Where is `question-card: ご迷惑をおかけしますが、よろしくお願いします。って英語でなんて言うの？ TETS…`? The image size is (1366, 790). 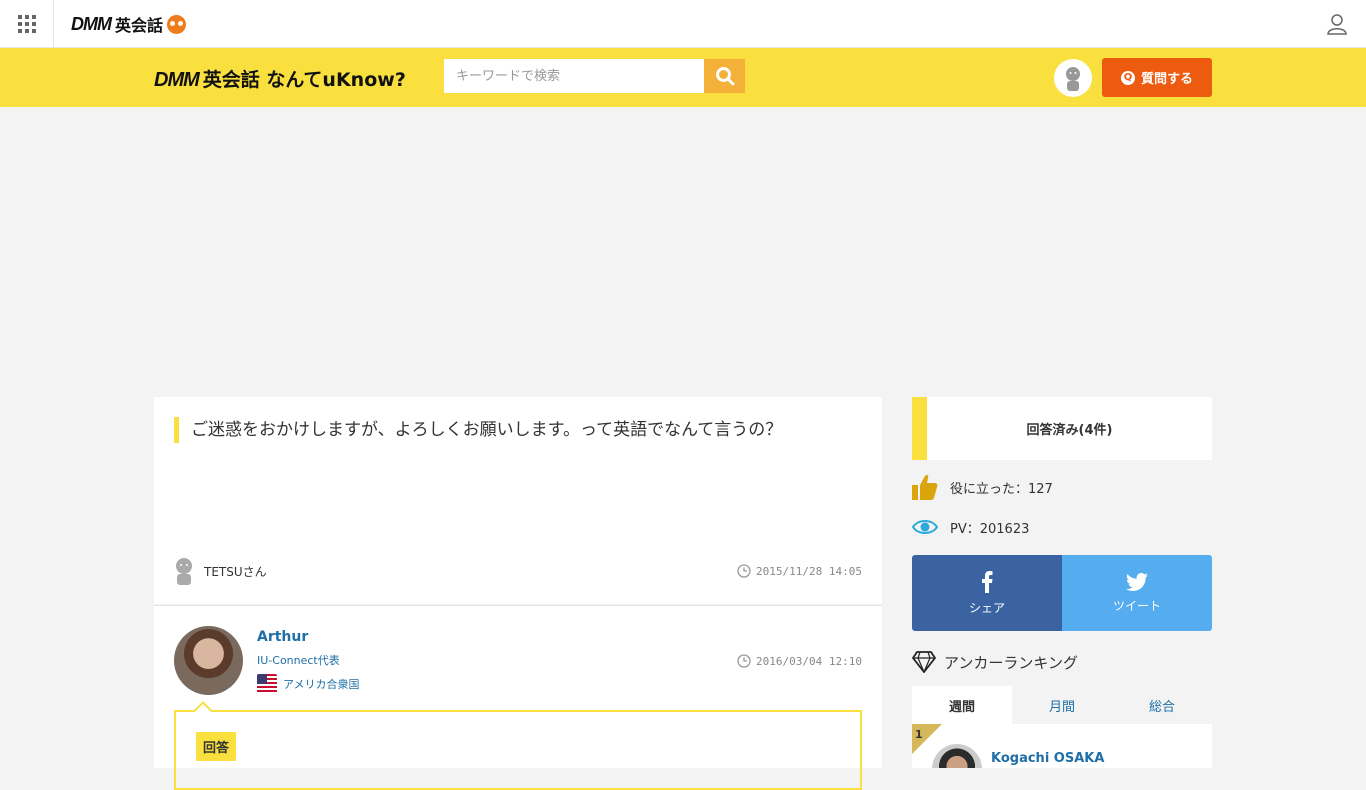
question-card: ご迷惑をおかけしますが、よろしくお願いします。って英語でなんて言うの？ TETS… is located at coordinates (518, 500).